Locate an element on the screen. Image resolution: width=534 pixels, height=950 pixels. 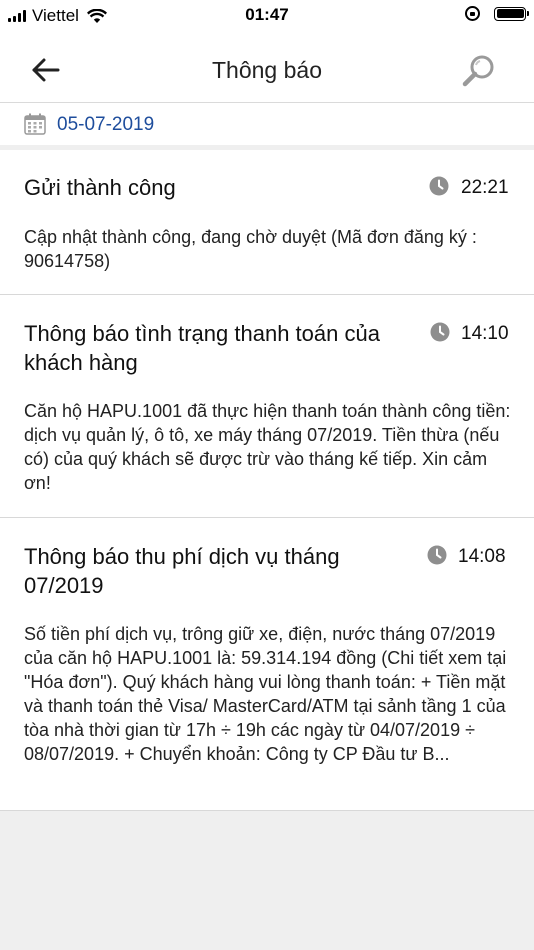
search-icon is located at coordinates (479, 71).